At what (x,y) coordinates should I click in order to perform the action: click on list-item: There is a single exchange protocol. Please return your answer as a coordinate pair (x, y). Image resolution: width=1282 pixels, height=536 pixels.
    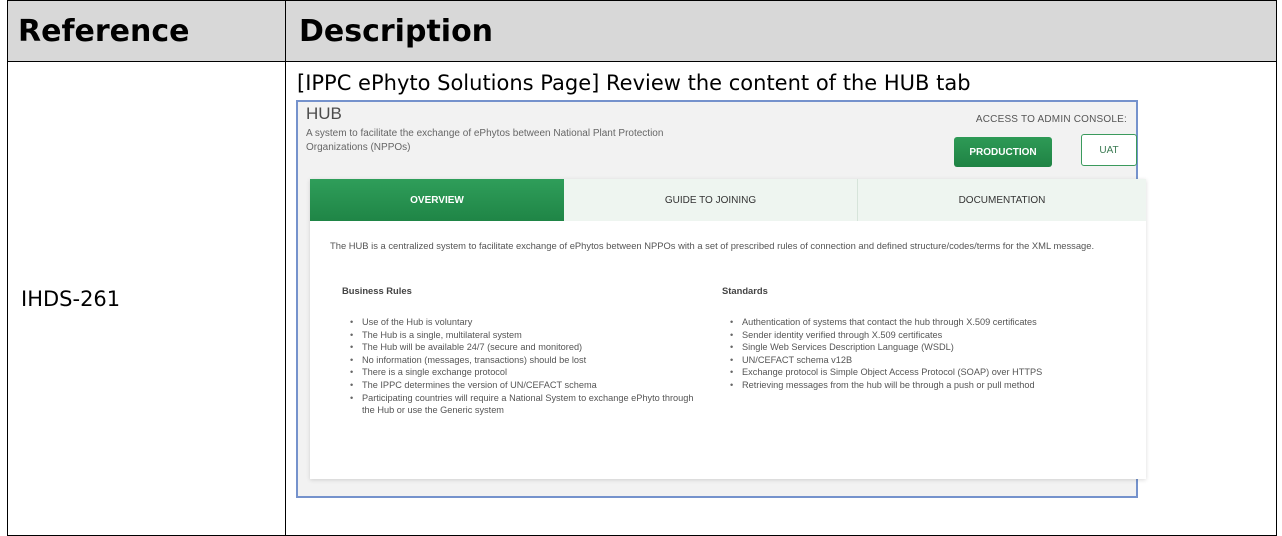
    Looking at the image, I should click on (523, 372).